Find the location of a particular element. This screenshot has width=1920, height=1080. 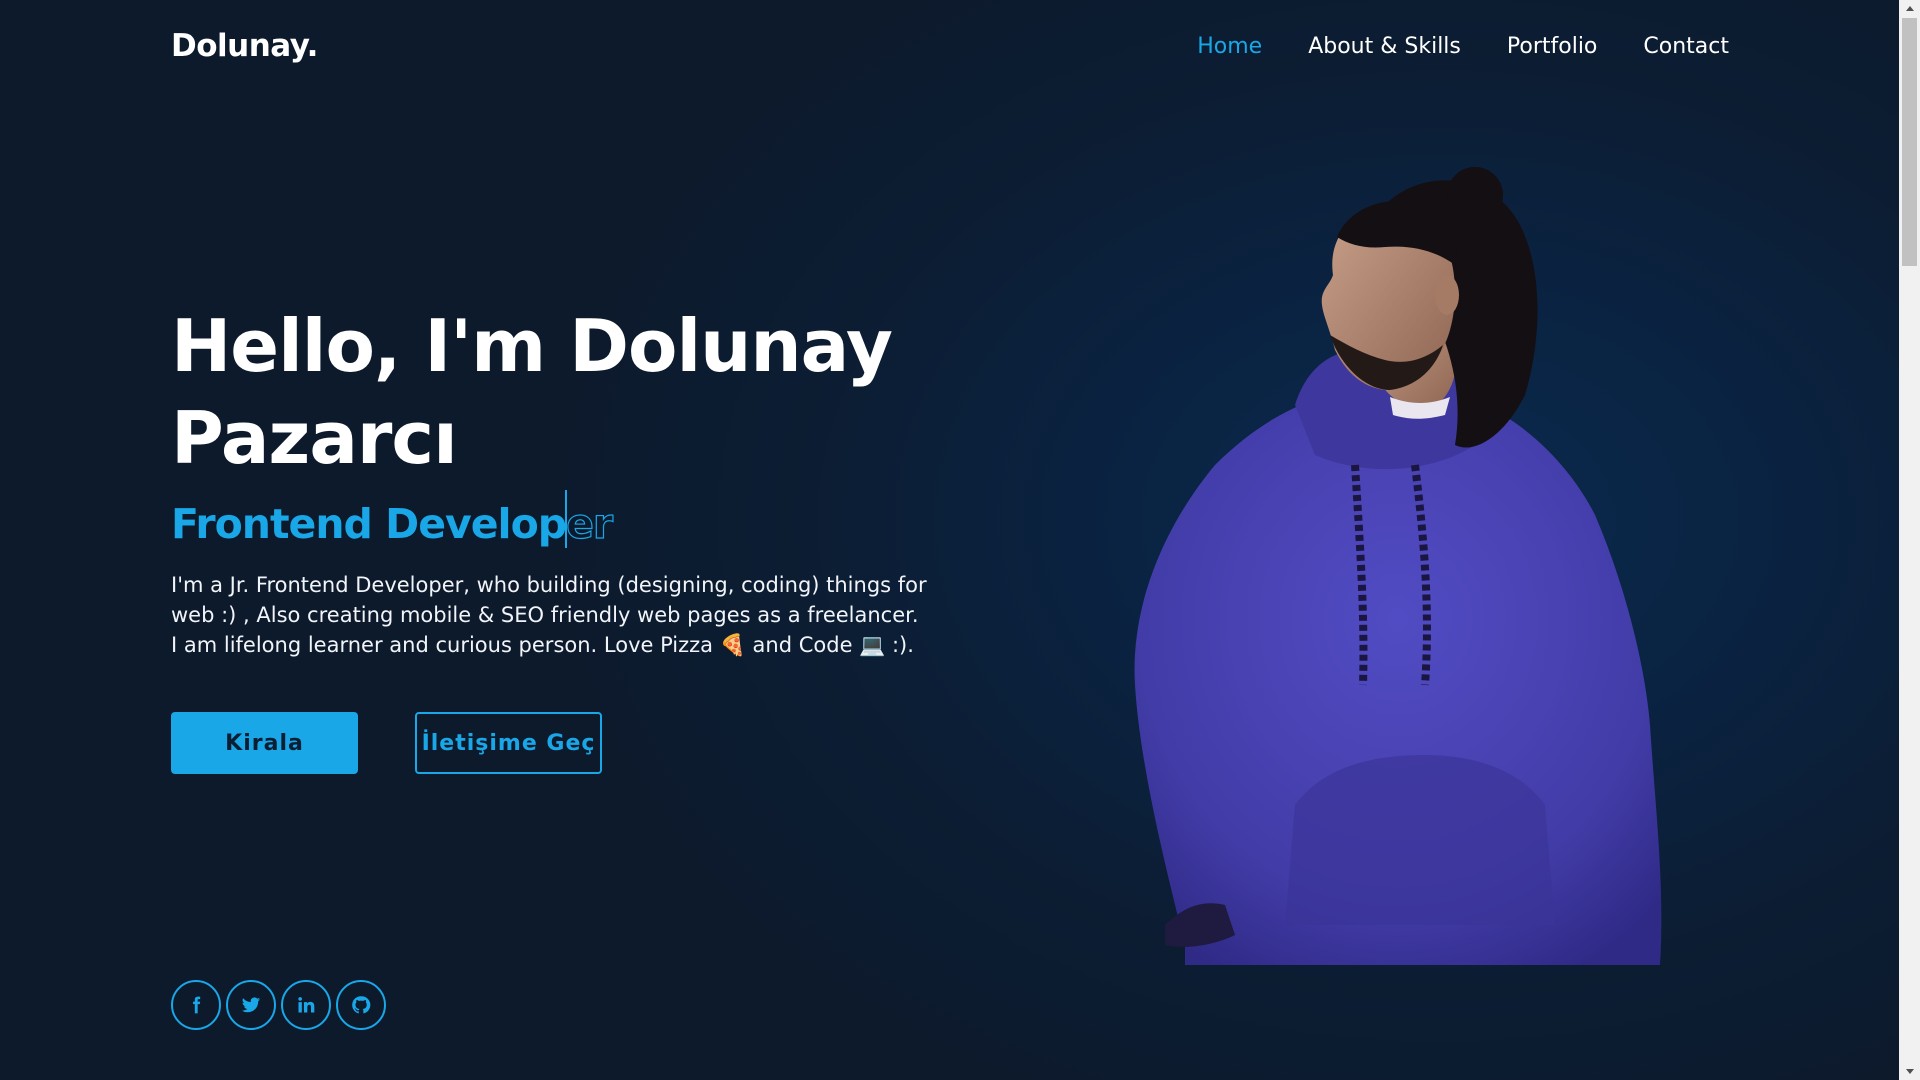

twitter-icon is located at coordinates (251, 1005).